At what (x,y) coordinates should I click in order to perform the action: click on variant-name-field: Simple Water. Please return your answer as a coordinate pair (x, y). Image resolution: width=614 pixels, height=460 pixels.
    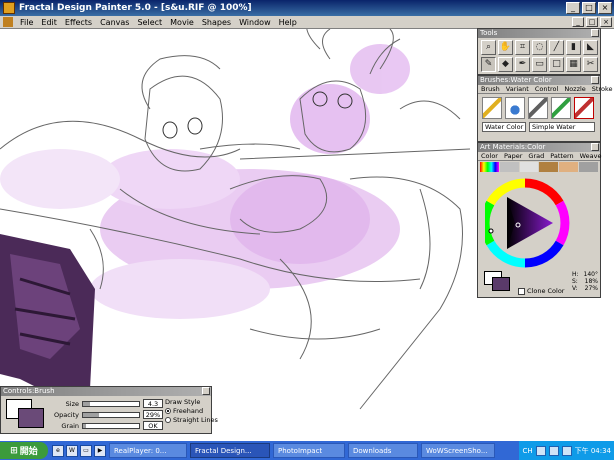
    Looking at the image, I should click on (562, 127).